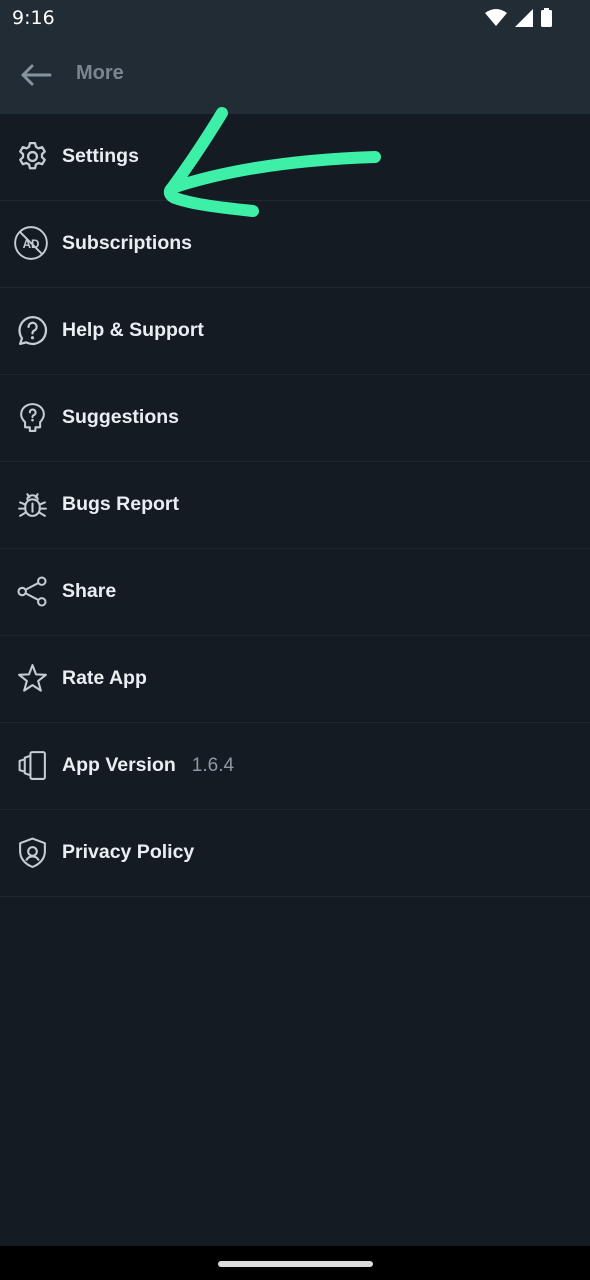 Image resolution: width=590 pixels, height=1280 pixels. I want to click on help-icon, so click(33, 330).